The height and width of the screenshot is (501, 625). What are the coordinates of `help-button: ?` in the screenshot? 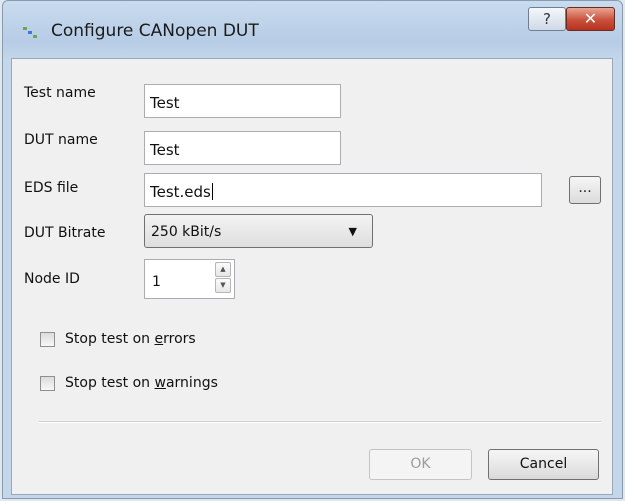 It's located at (547, 19).